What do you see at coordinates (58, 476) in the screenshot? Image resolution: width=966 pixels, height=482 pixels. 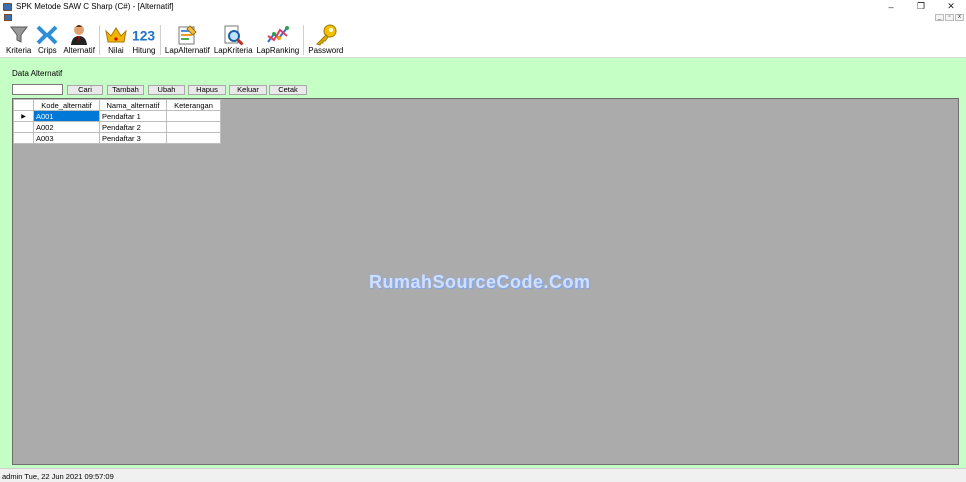 I see `status-text: admin Tue, 22 Jun 2021 09:57:09` at bounding box center [58, 476].